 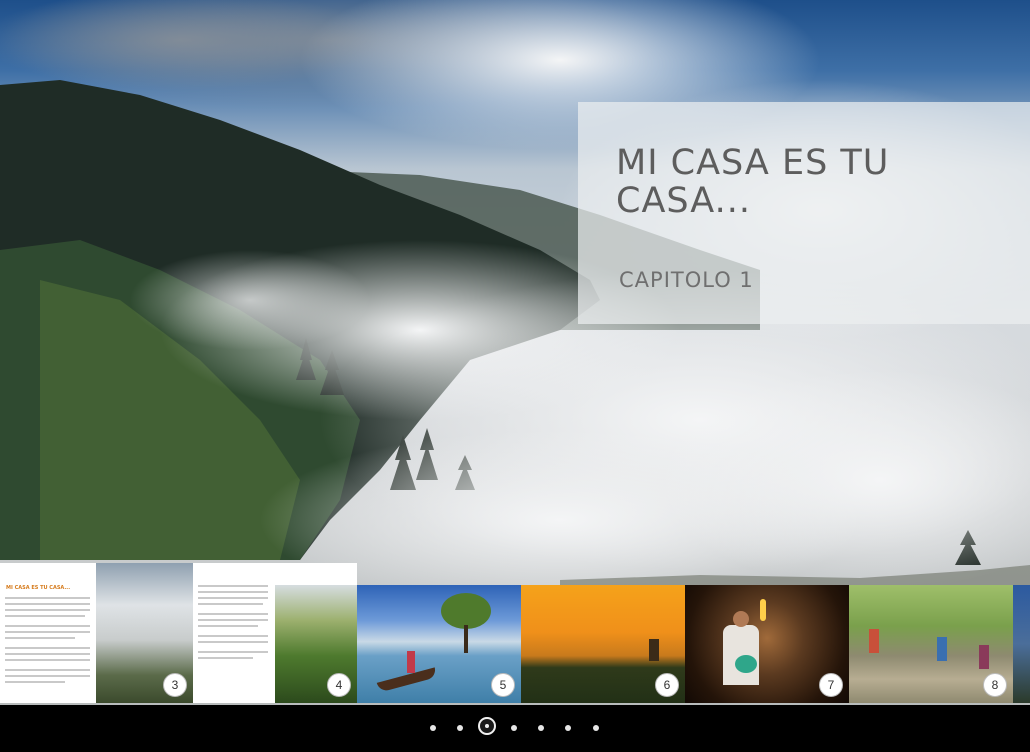 I want to click on tree-trunk, so click(x=466, y=639).